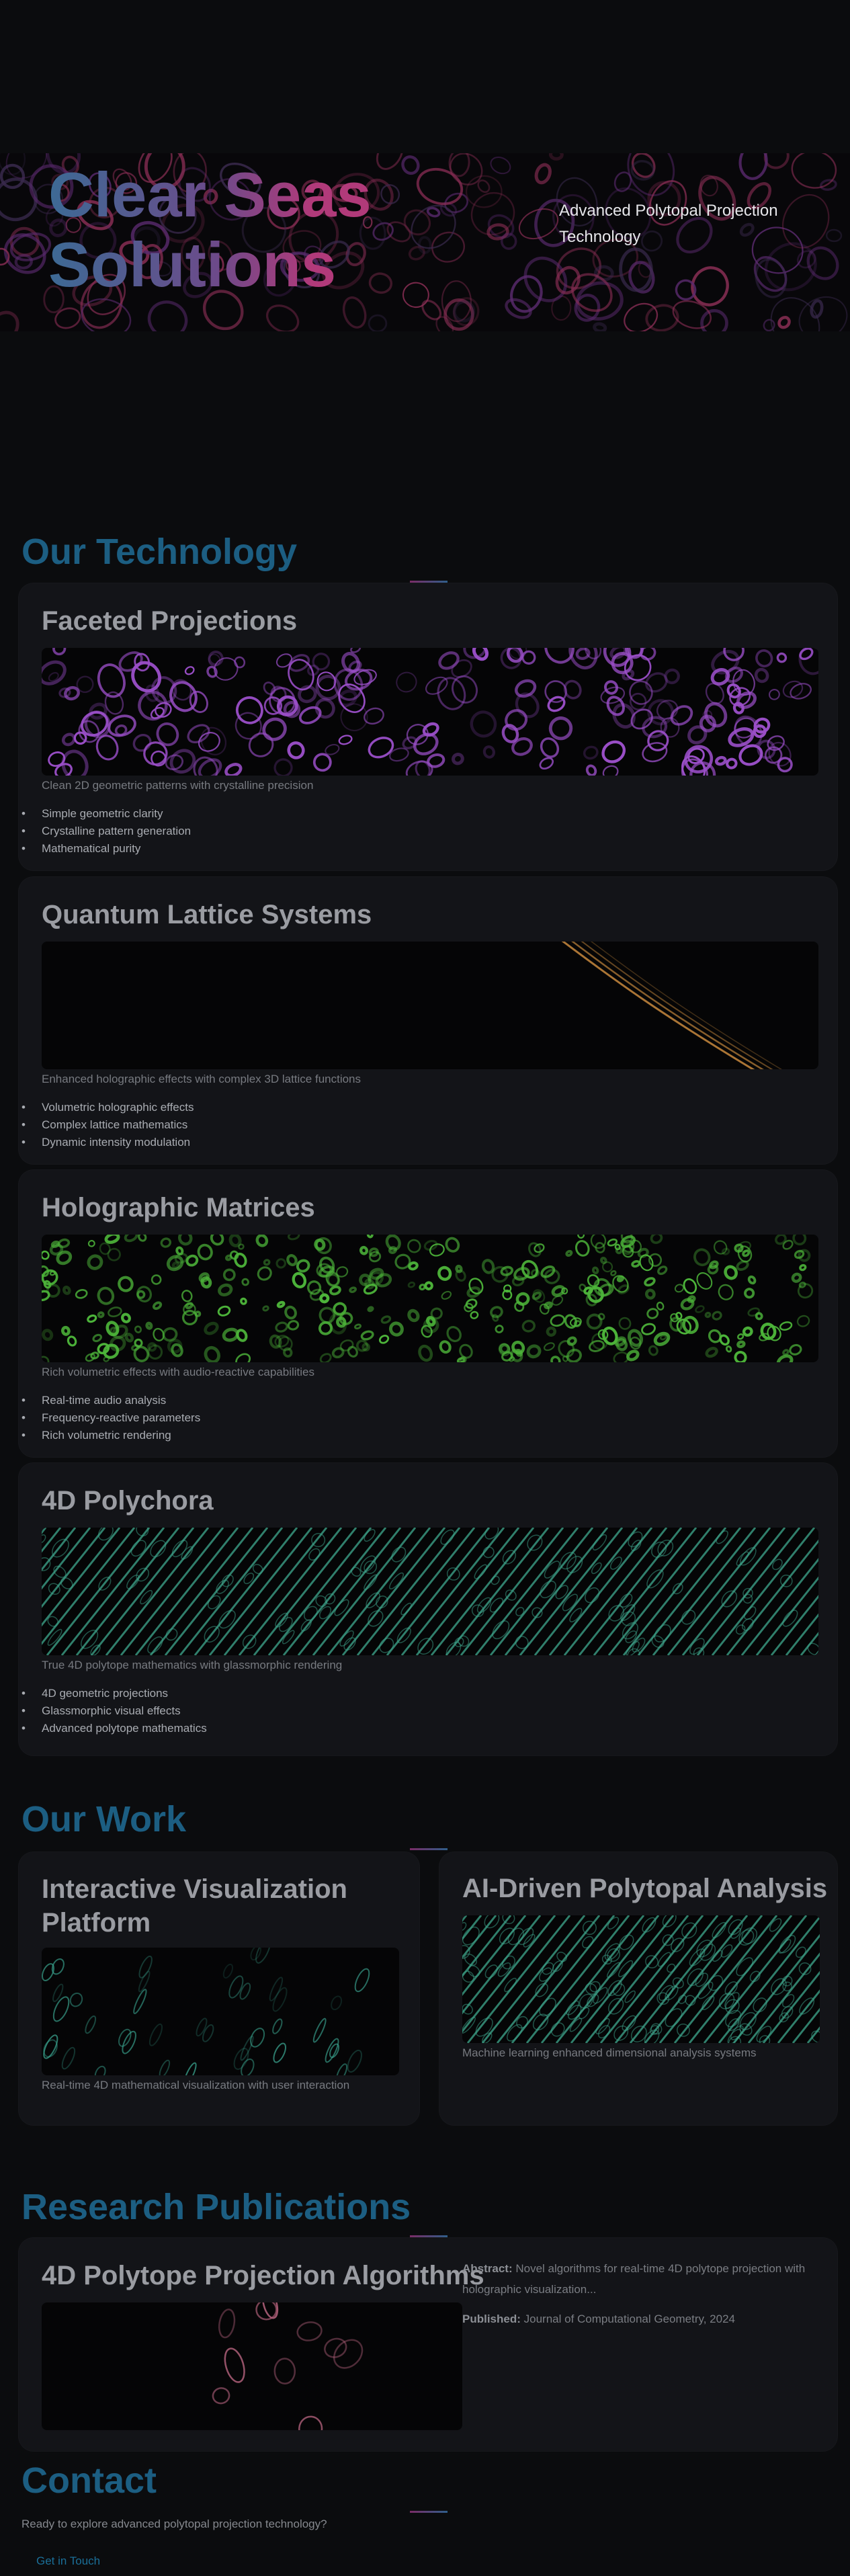  I want to click on feature-item: Frequency-reactive parameters, so click(111, 1418).